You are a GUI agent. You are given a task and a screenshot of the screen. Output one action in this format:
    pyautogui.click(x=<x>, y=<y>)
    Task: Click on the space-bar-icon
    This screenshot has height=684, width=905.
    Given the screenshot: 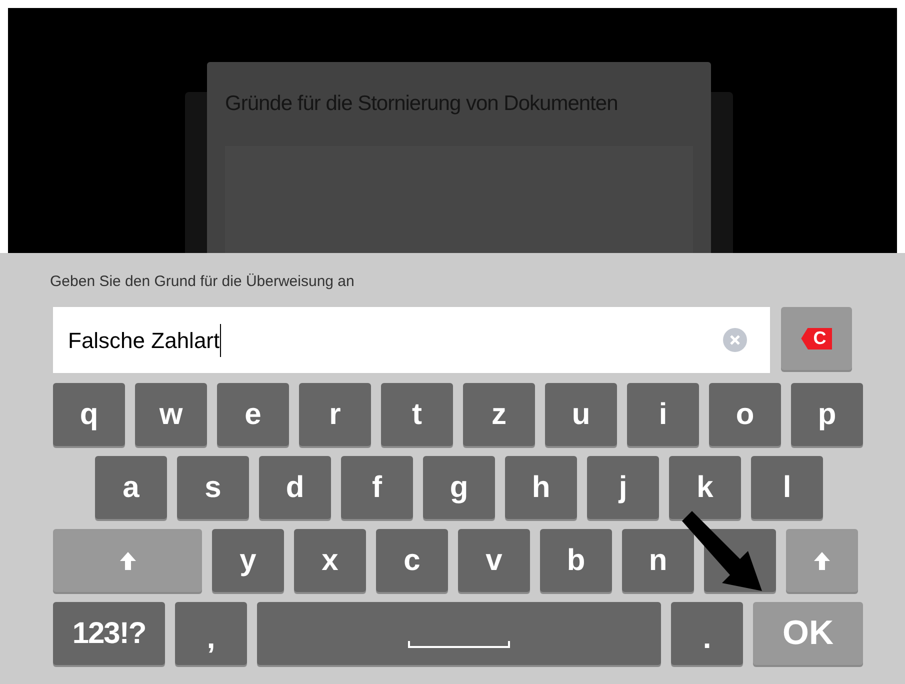 What is the action you would take?
    pyautogui.click(x=459, y=645)
    